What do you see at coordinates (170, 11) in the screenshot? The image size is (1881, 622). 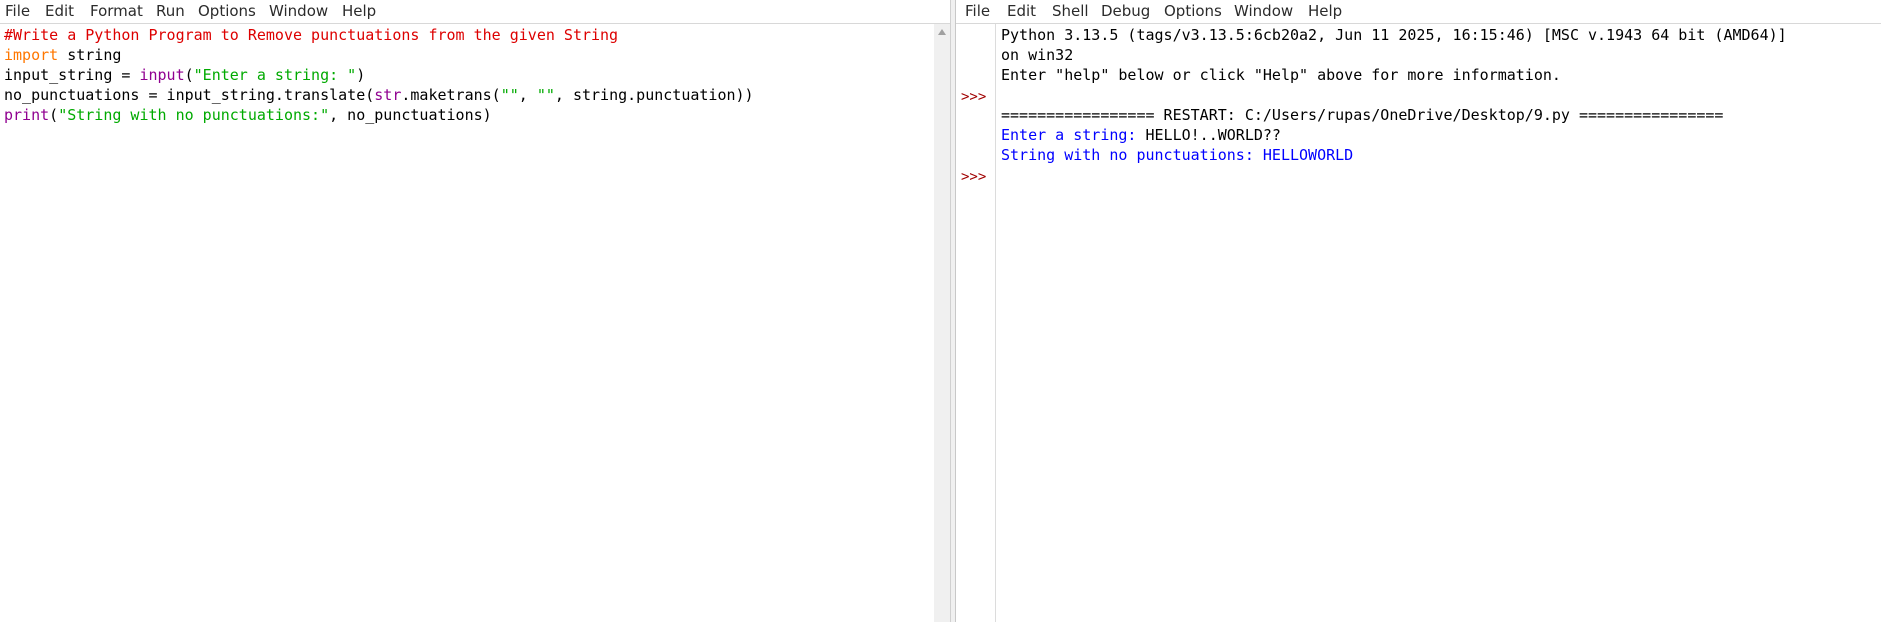 I see `editor-menu-run: Run` at bounding box center [170, 11].